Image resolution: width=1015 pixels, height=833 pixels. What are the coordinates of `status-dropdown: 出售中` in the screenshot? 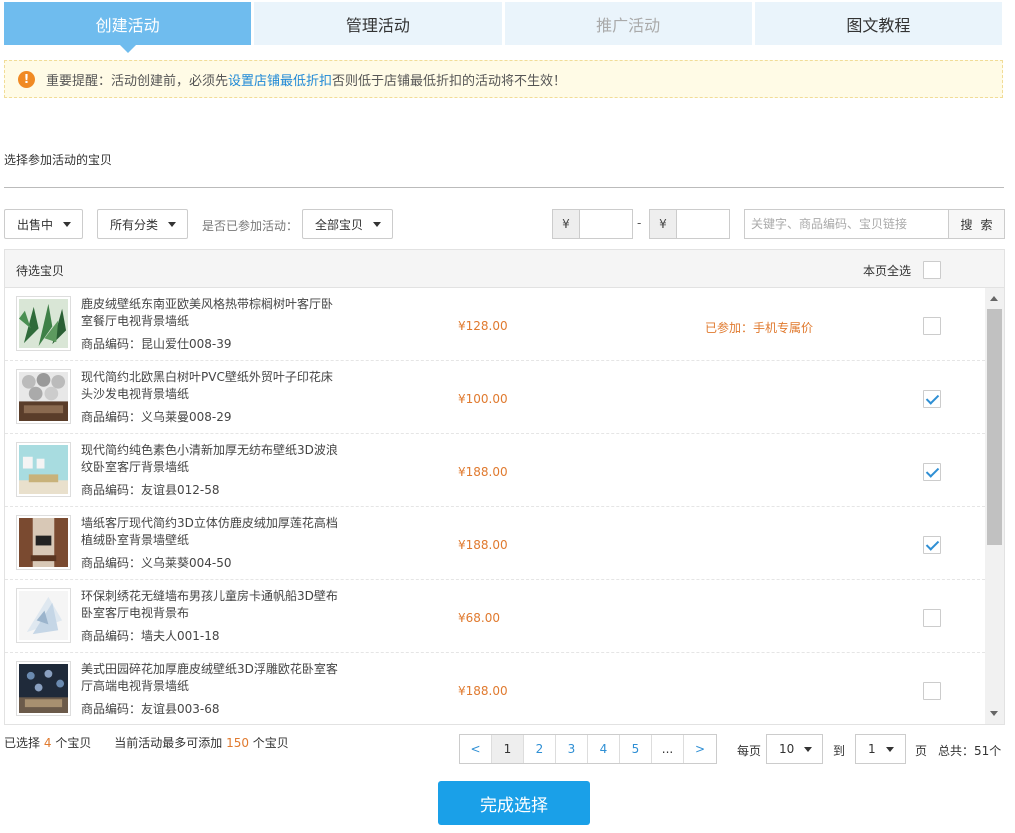 It's located at (43, 224).